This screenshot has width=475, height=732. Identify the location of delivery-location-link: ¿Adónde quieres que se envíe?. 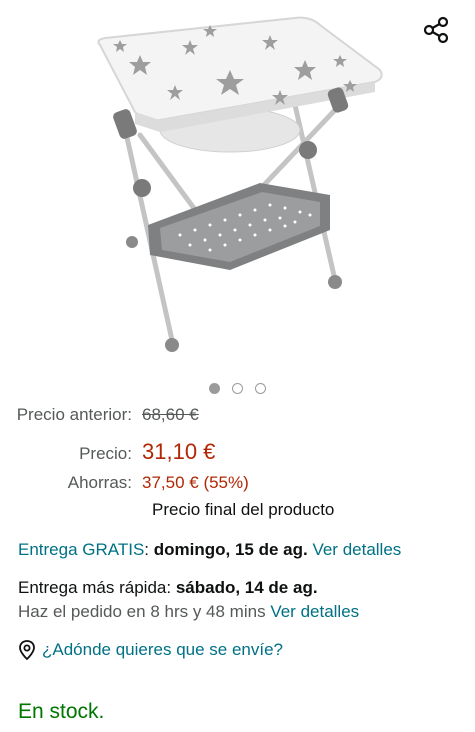
(150, 650).